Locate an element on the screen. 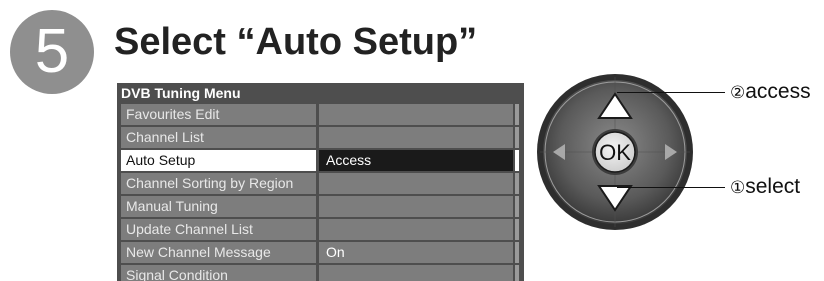 The image size is (824, 281). menu-item-value: Access is located at coordinates (416, 160).